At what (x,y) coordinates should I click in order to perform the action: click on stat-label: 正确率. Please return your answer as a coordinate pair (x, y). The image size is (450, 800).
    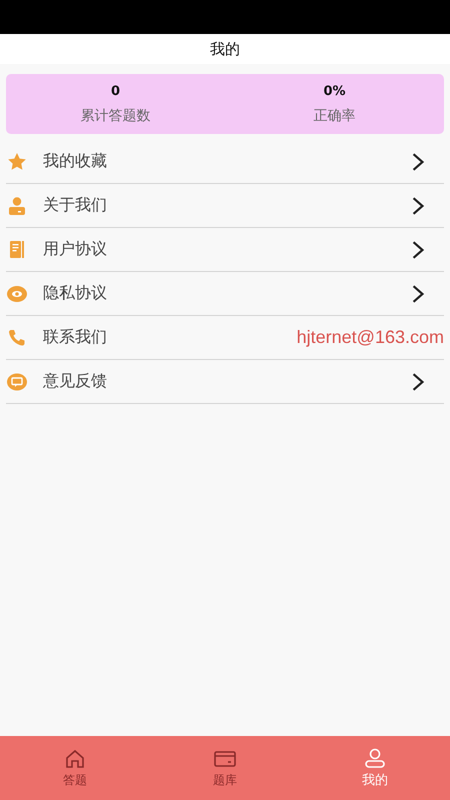
    Looking at the image, I should click on (335, 115).